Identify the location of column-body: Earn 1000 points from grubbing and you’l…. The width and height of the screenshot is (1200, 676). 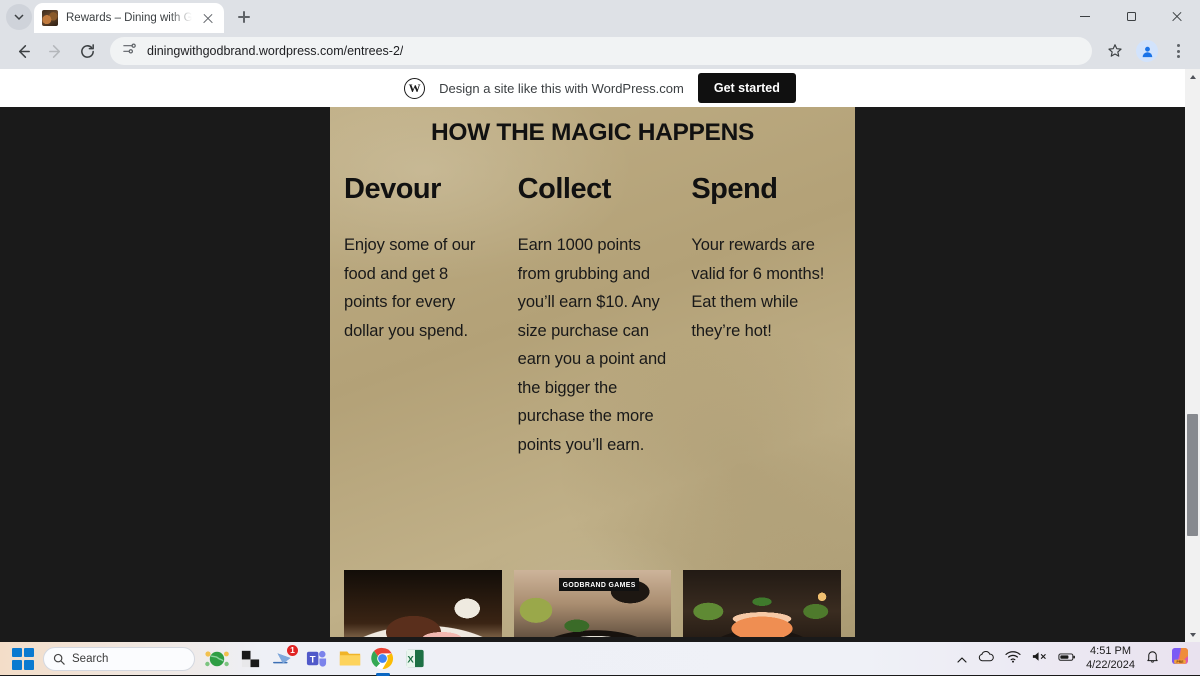
(593, 345).